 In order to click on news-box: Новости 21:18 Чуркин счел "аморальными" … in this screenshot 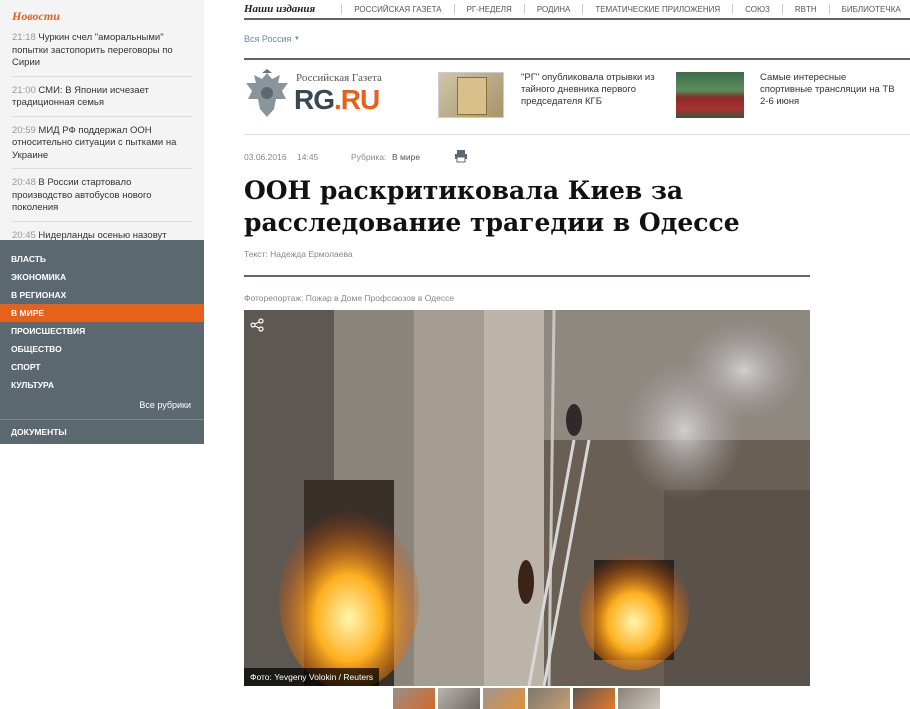, I will do `click(102, 120)`.